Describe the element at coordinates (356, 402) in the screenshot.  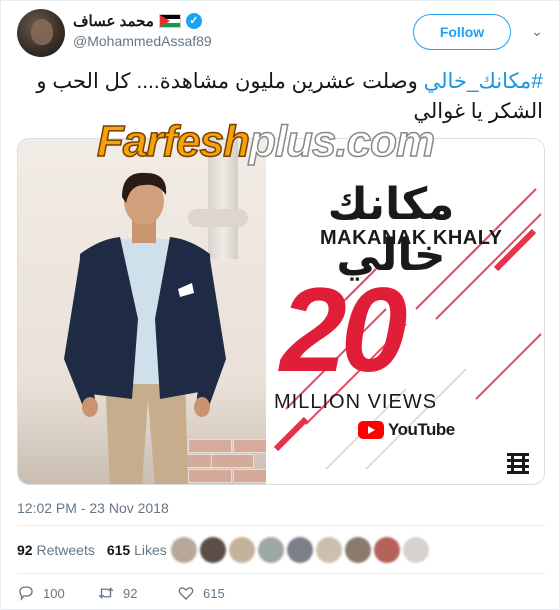
I see `poster-million-views: MILLION VIEWS` at that location.